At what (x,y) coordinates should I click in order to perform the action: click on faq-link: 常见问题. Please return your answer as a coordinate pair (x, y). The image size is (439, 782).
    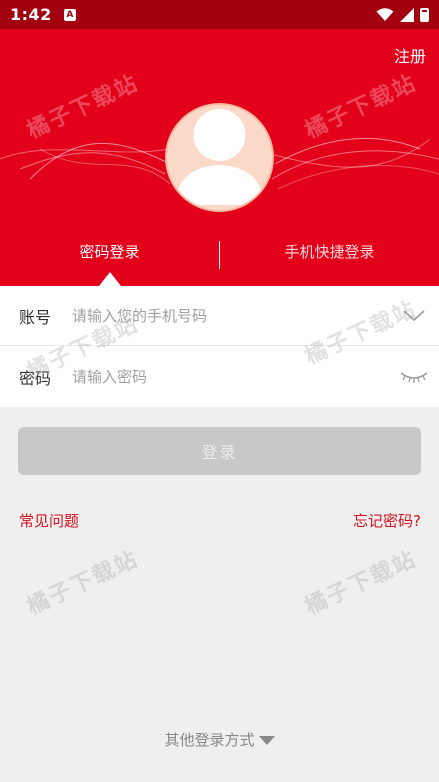
    Looking at the image, I should click on (49, 520).